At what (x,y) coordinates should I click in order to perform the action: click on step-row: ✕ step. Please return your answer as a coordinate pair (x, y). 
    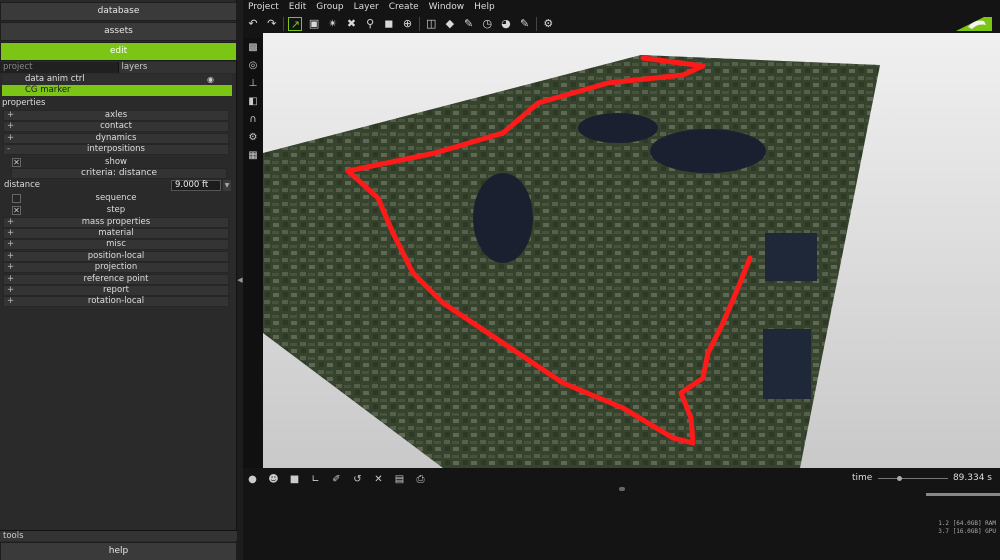
    Looking at the image, I should click on (116, 210).